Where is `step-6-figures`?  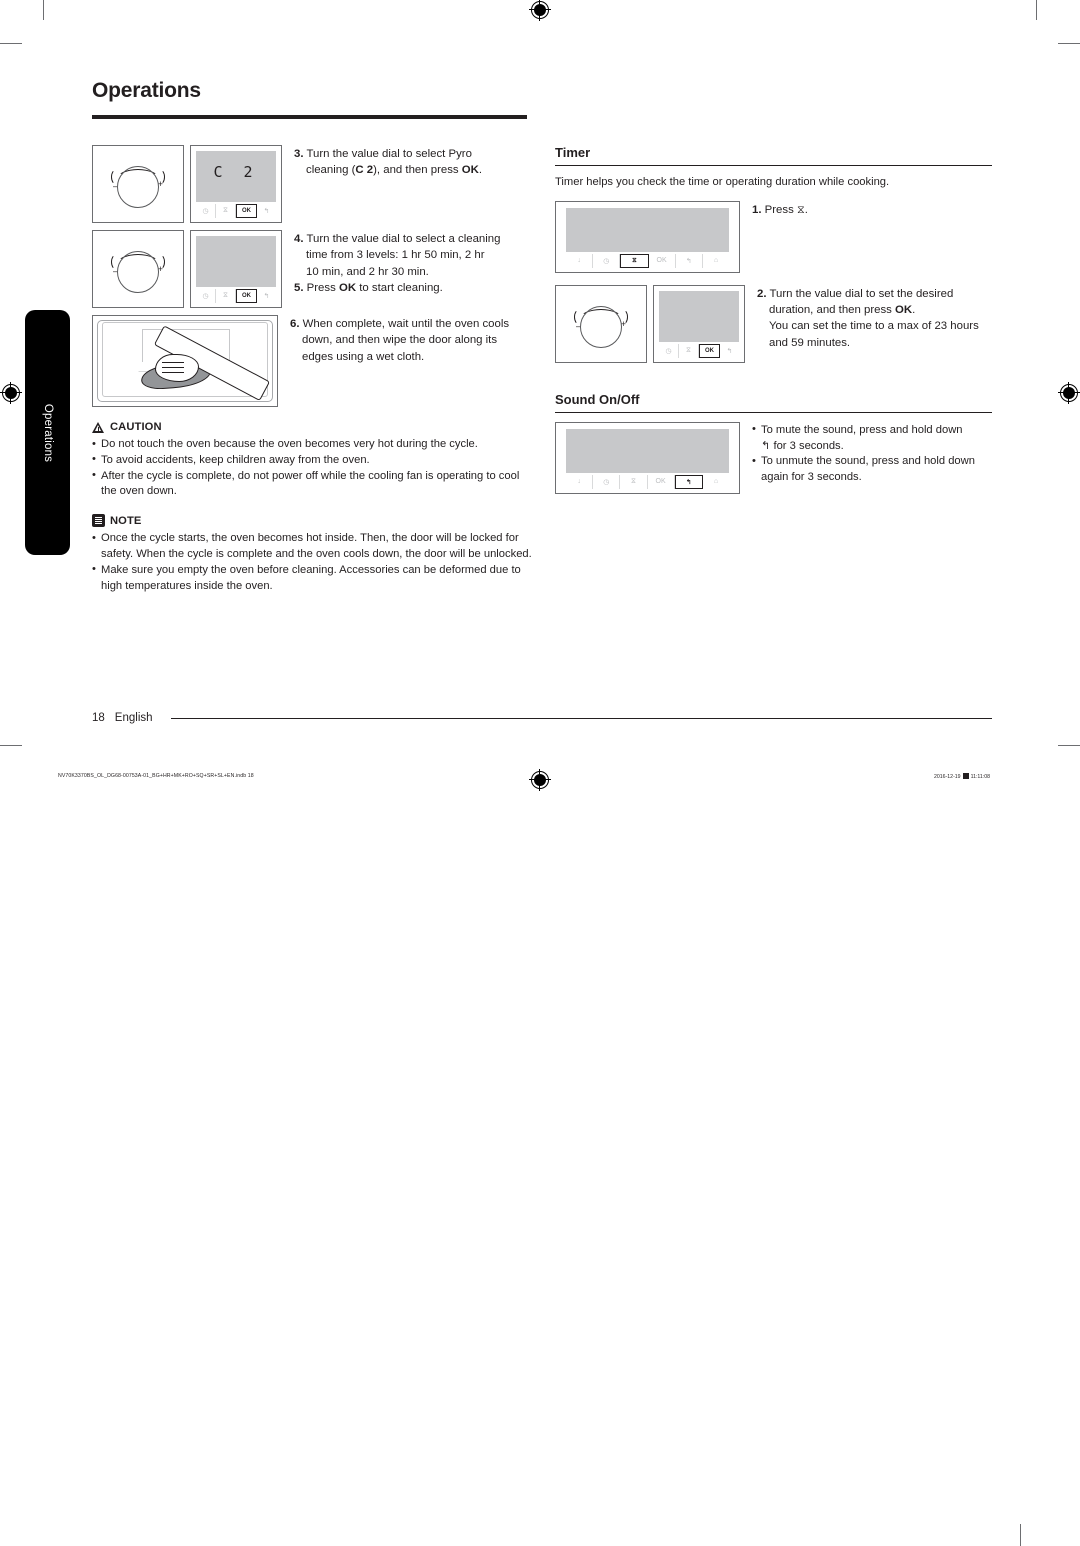
step-6-figures is located at coordinates (185, 361).